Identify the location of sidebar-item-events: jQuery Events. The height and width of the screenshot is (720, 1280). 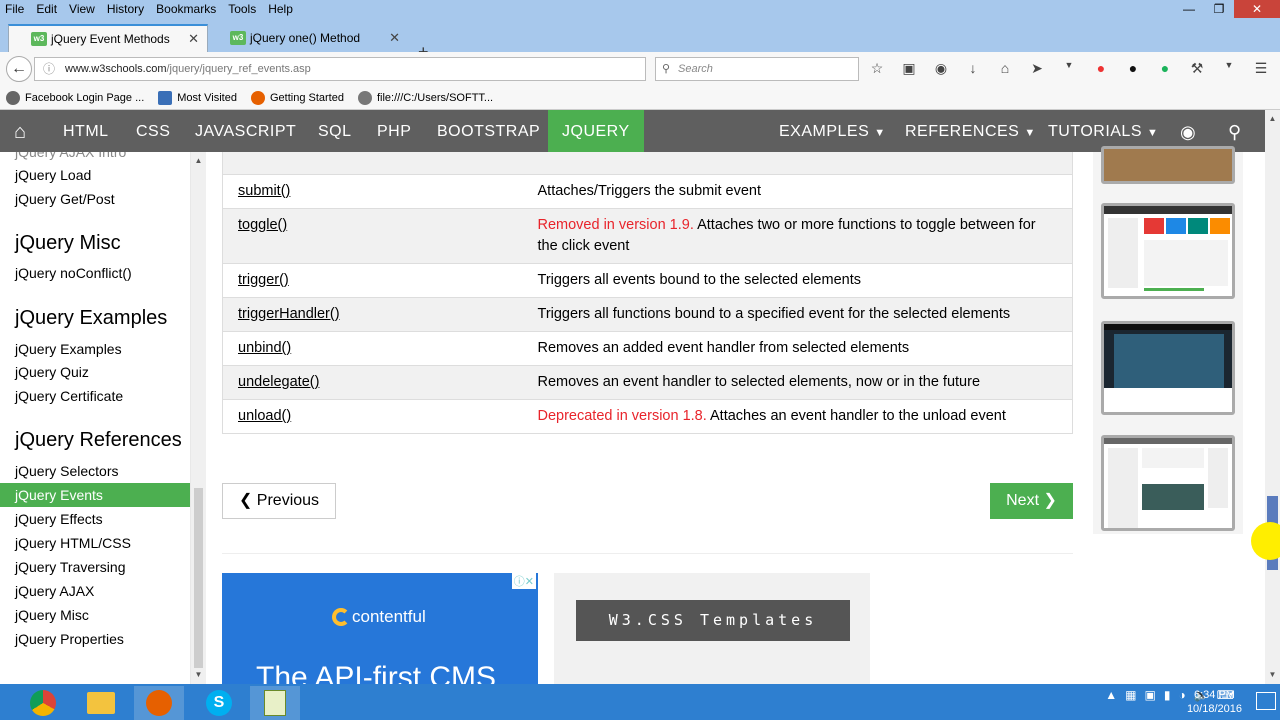
(95, 495).